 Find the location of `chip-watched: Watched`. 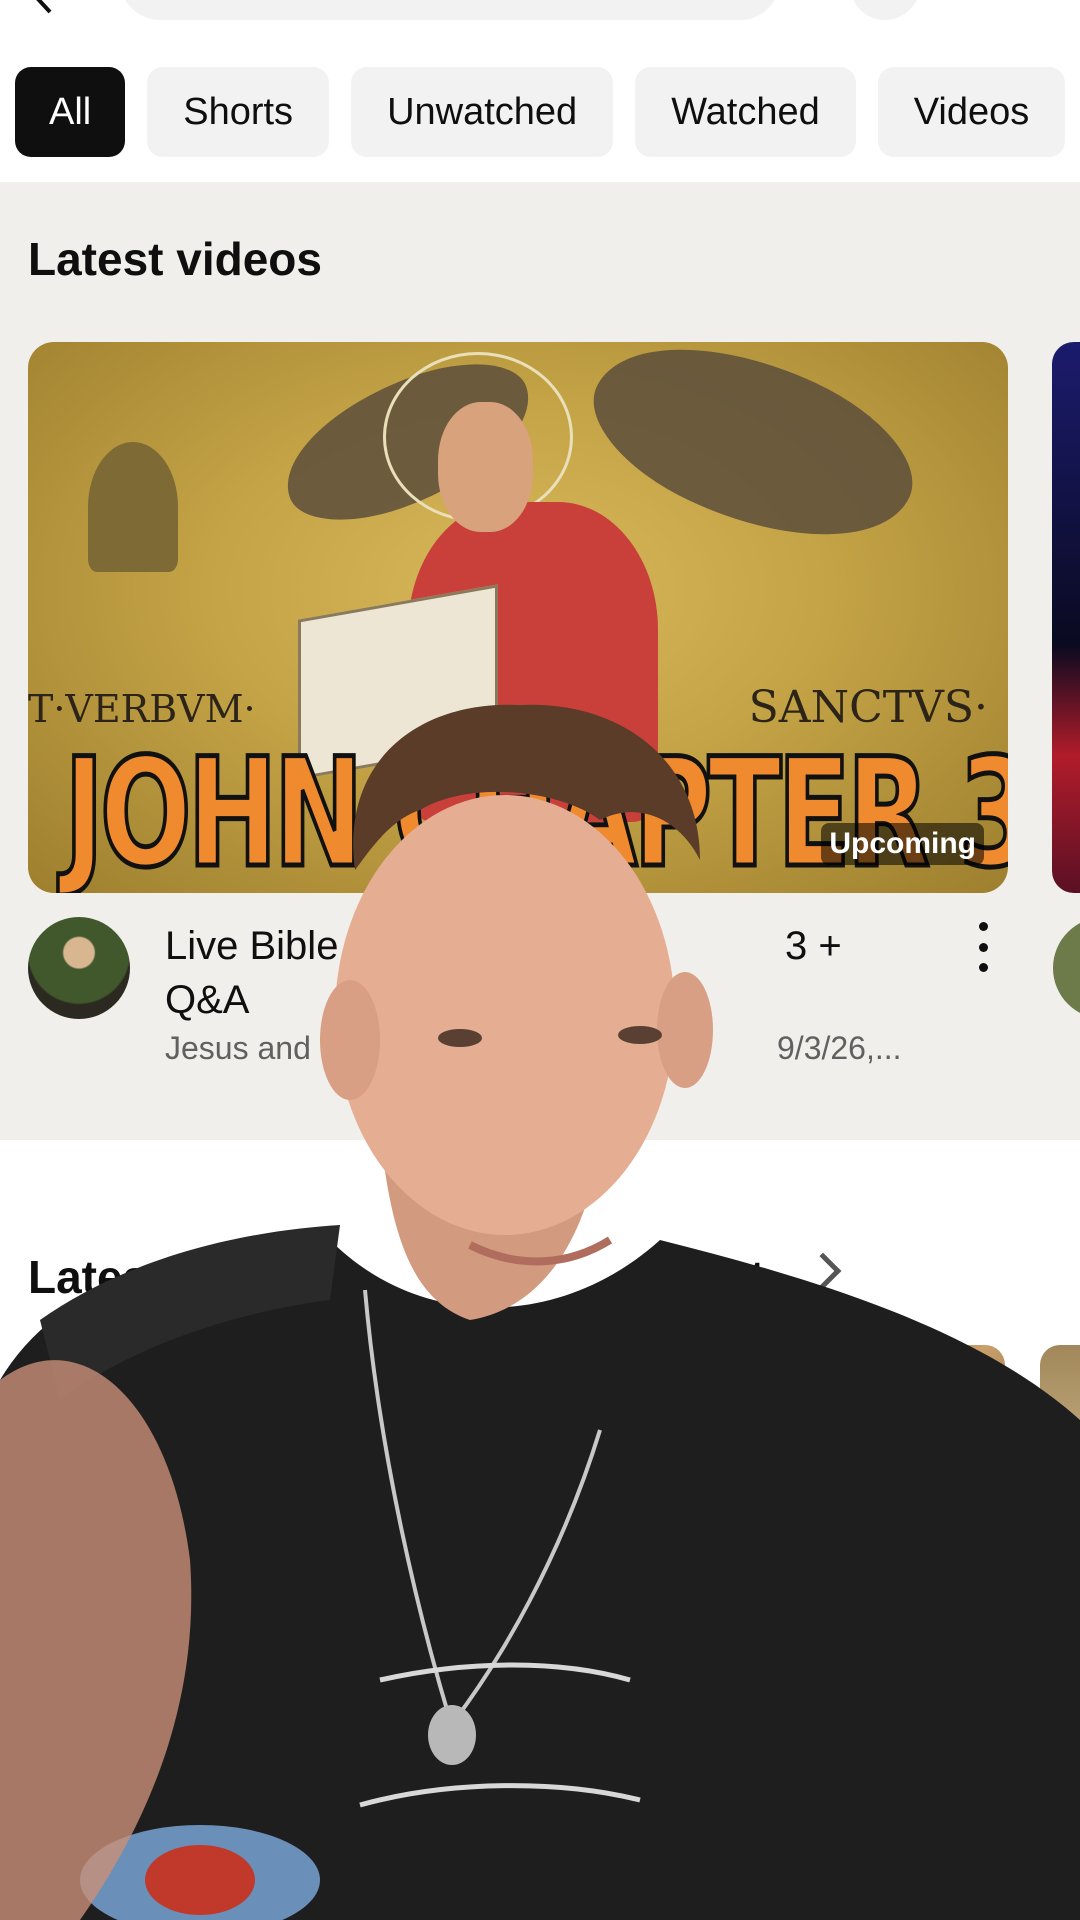

chip-watched: Watched is located at coordinates (745, 112).